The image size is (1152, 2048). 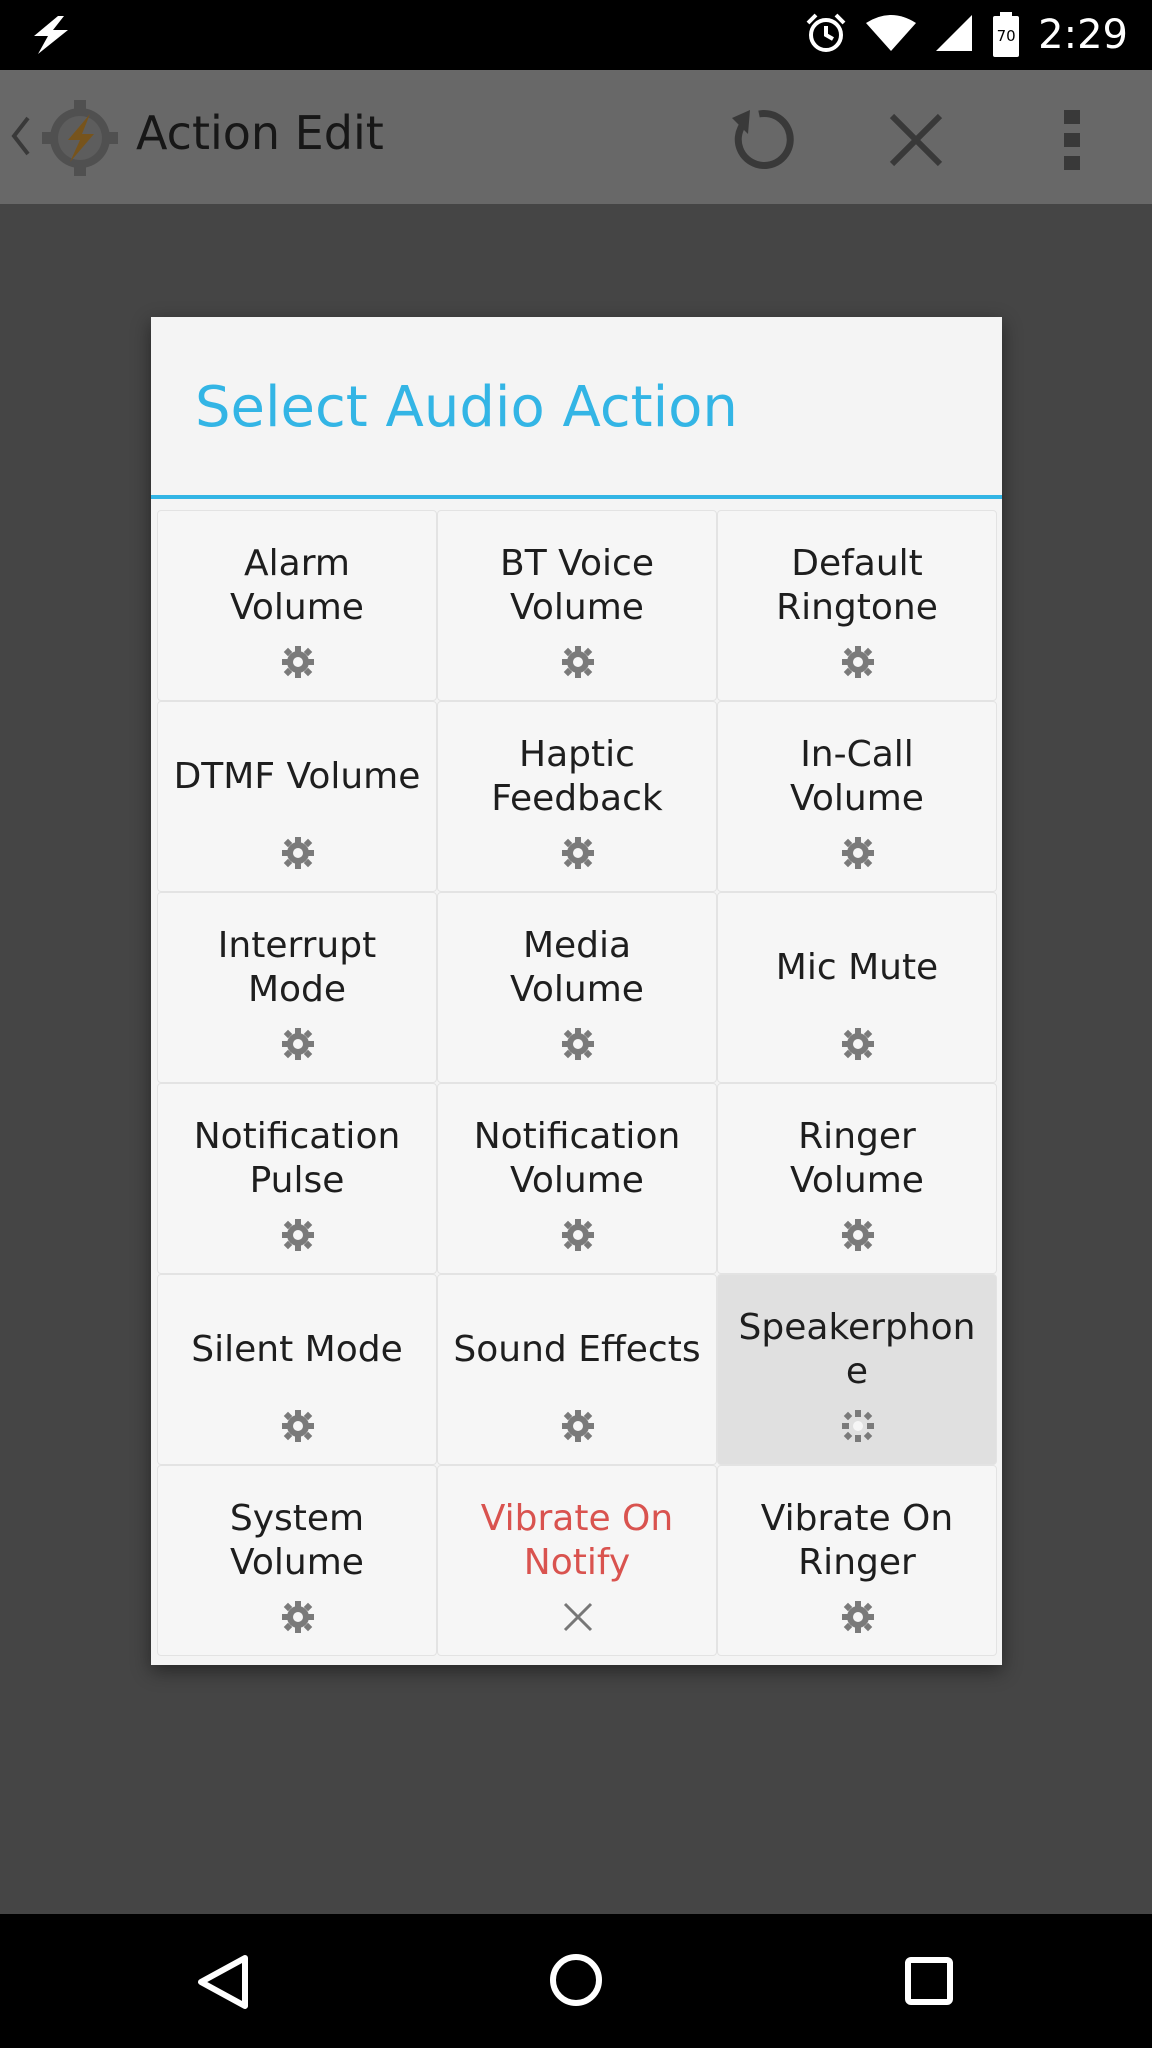 I want to click on dialog-title: Select Audio Action, so click(x=466, y=407).